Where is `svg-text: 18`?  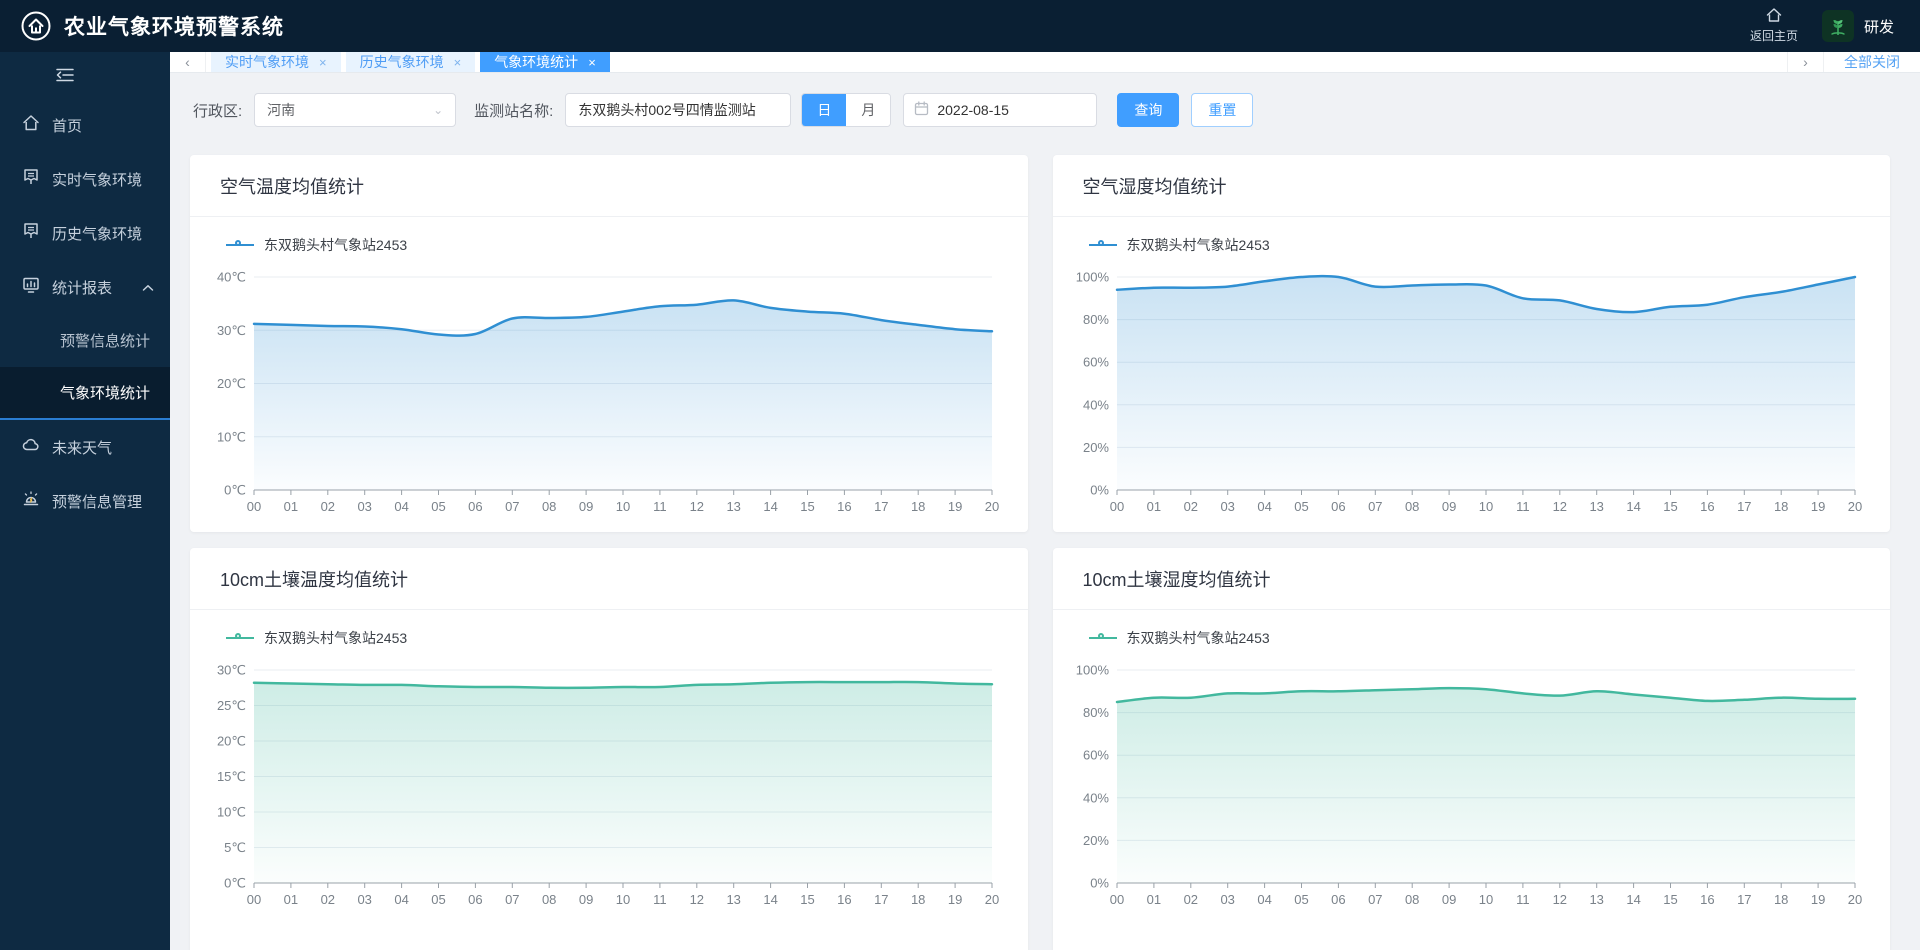
svg-text: 18 is located at coordinates (1780, 899).